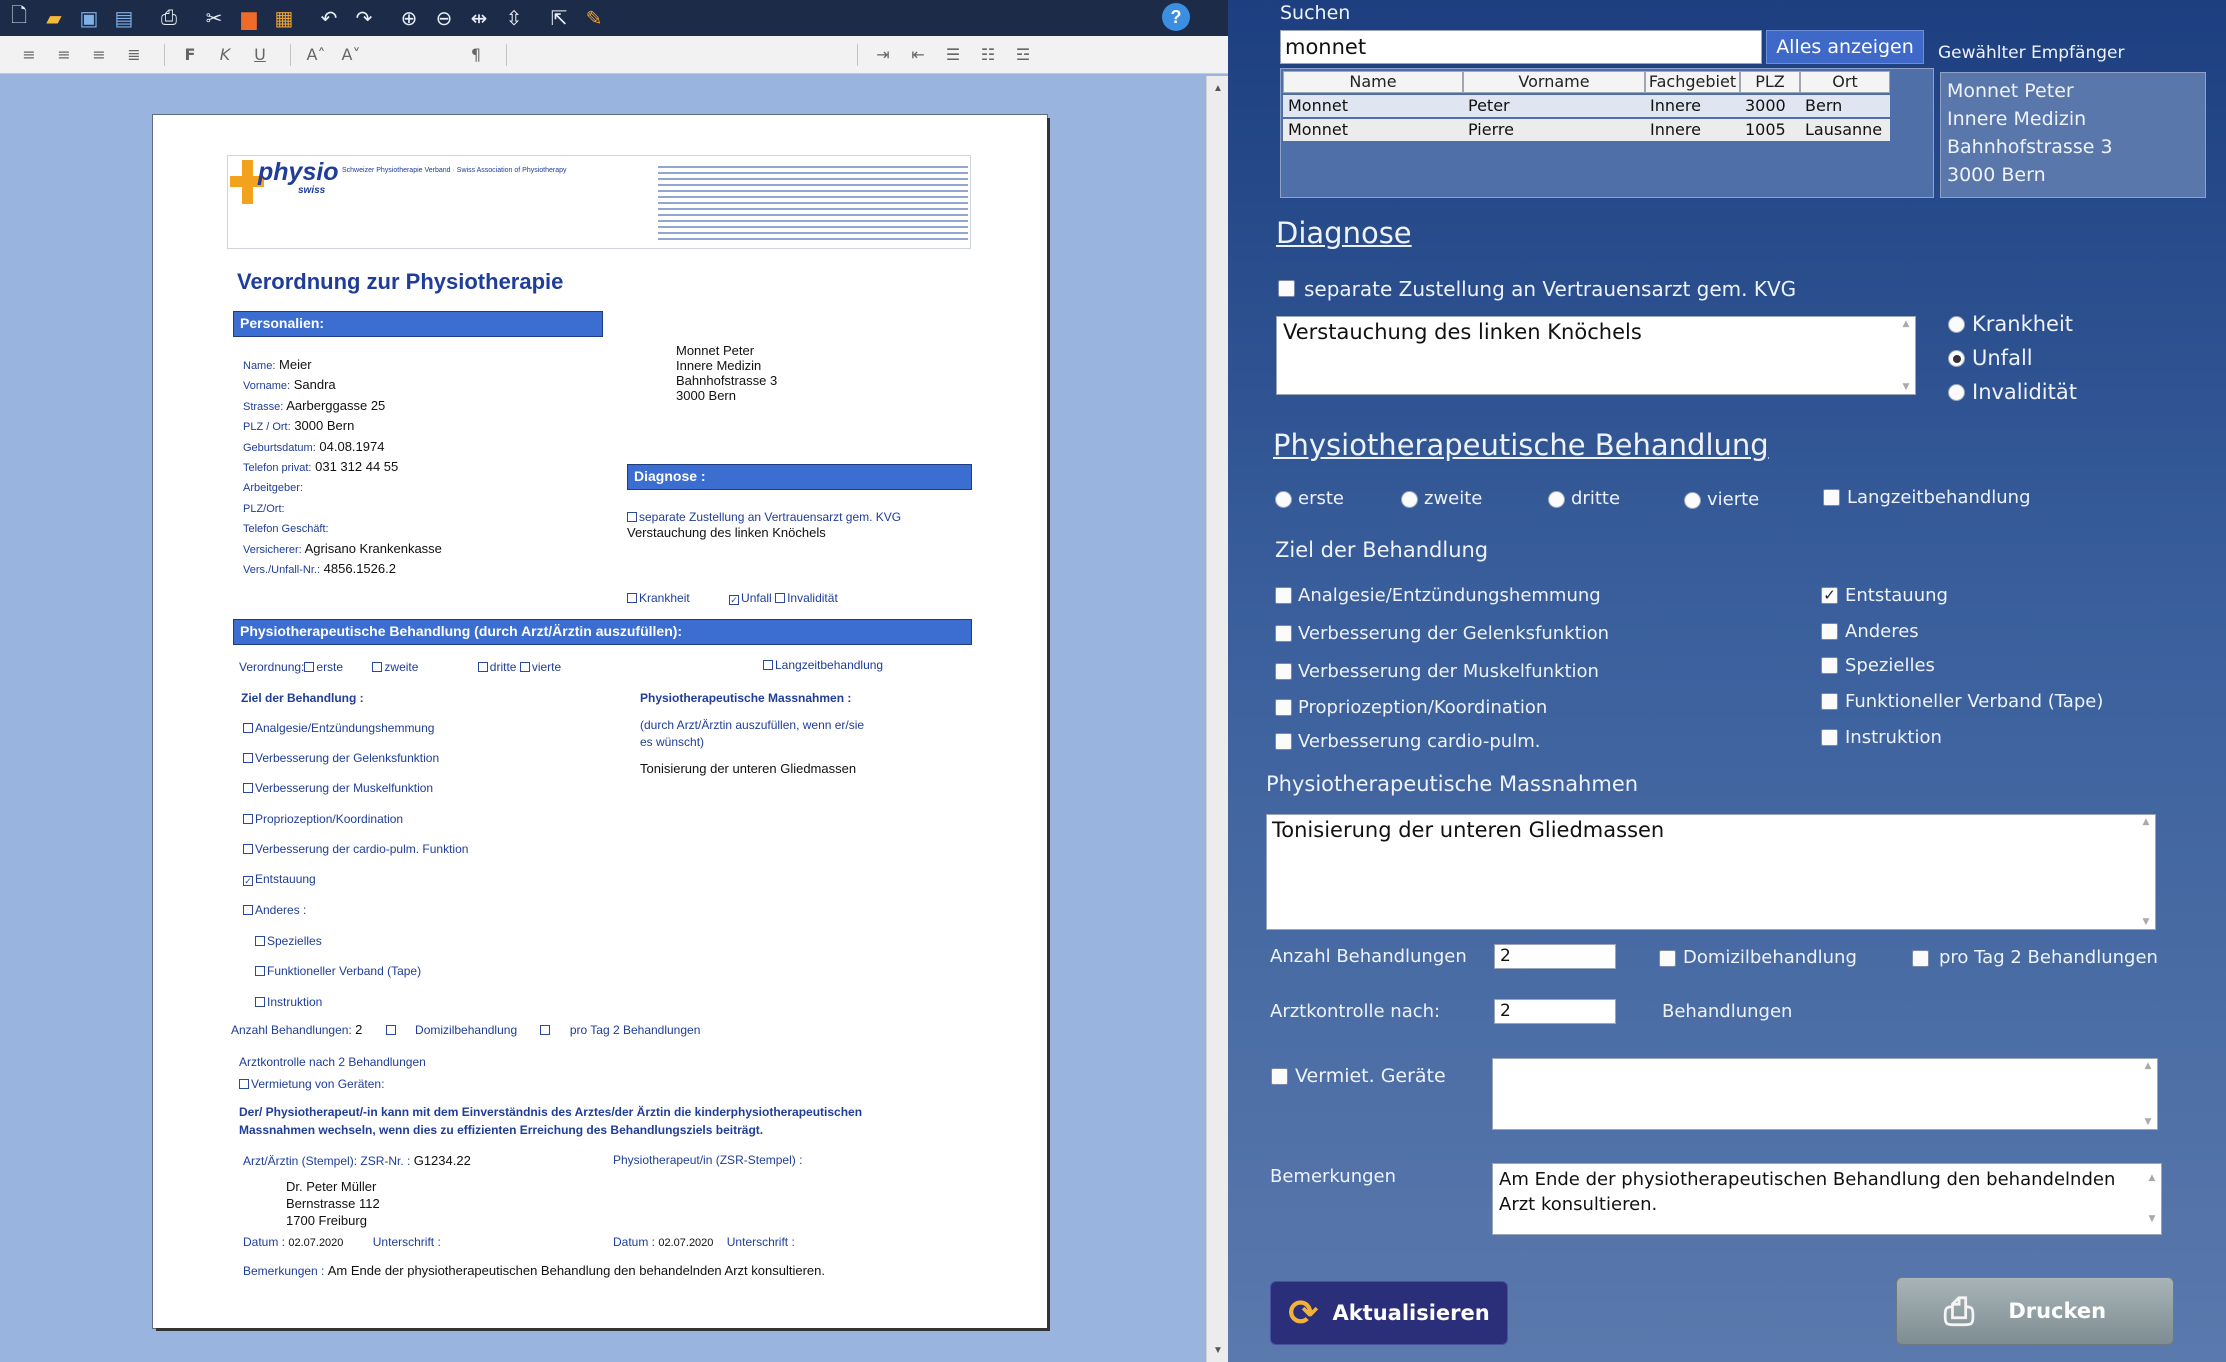 The height and width of the screenshot is (1362, 2226). What do you see at coordinates (559, 18) in the screenshot?
I see `export-icon: ⇱` at bounding box center [559, 18].